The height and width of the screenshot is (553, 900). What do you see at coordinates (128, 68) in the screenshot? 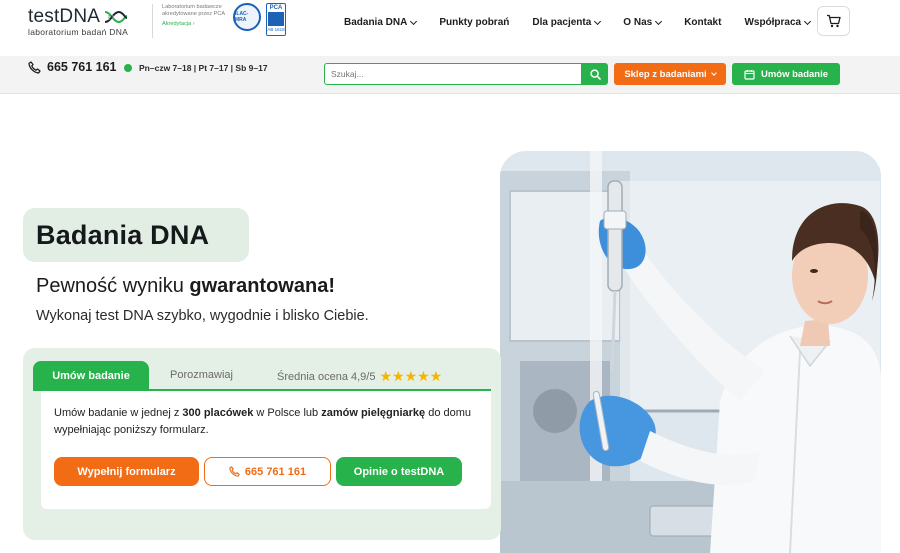
I see `open-status-dot-icon` at bounding box center [128, 68].